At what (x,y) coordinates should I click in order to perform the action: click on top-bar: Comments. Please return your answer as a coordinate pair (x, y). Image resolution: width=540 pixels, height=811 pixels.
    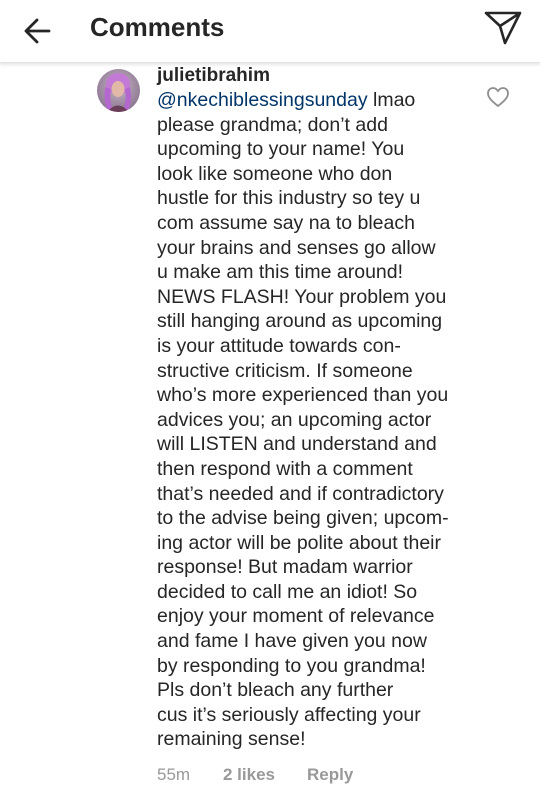
    Looking at the image, I should click on (270, 31).